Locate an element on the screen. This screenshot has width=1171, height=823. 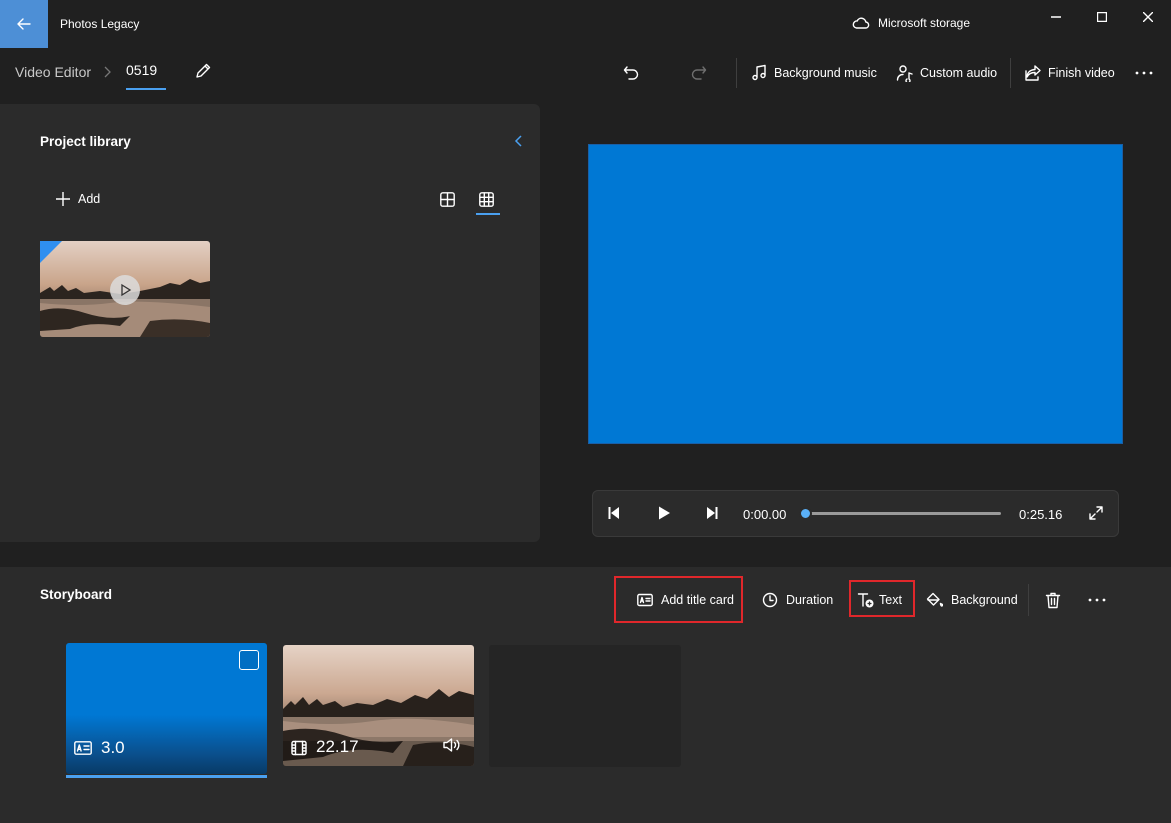
project-library-title: Project library is located at coordinates (85, 141).